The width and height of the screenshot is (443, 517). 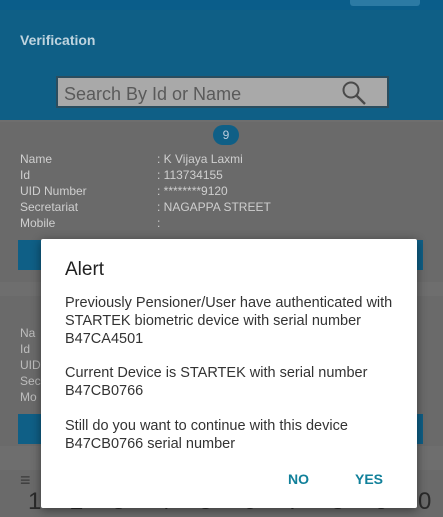 What do you see at coordinates (194, 94) in the screenshot?
I see `search-input` at bounding box center [194, 94].